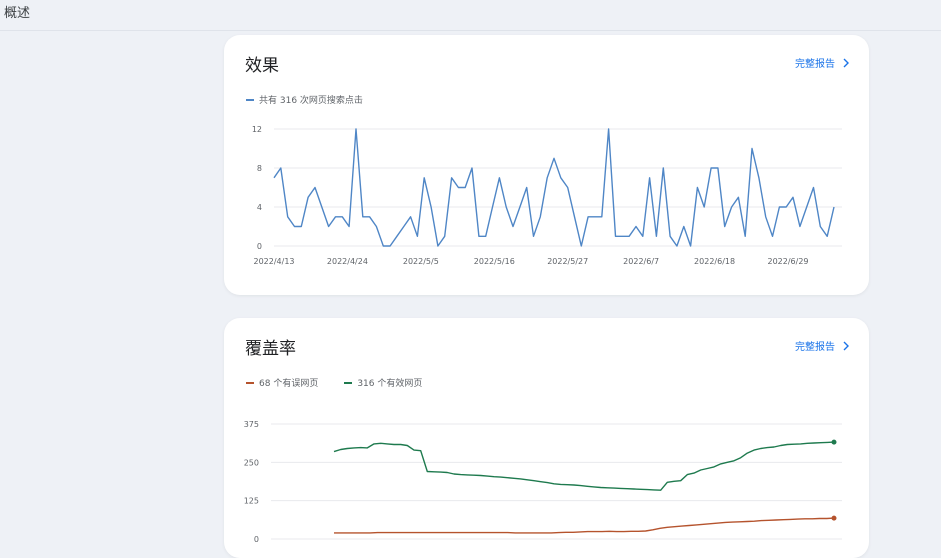  Describe the element at coordinates (714, 261) in the screenshot. I see `x-tick-label: 2022/6/18` at that location.